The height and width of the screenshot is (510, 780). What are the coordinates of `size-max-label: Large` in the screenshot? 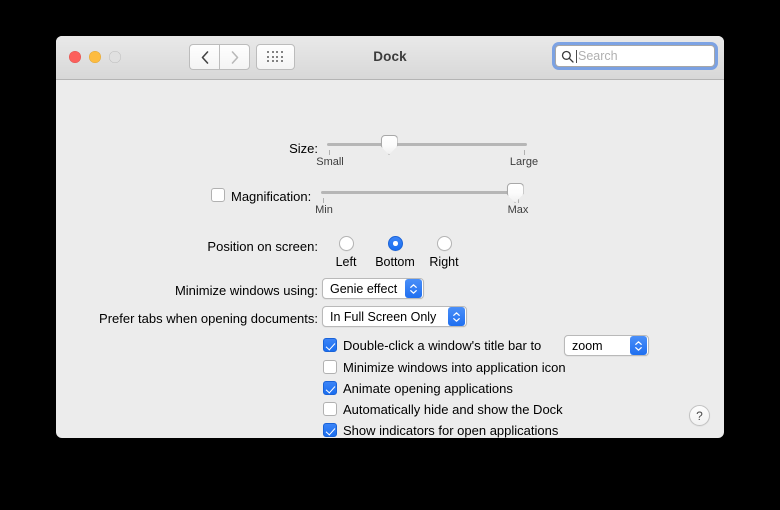 It's located at (524, 162).